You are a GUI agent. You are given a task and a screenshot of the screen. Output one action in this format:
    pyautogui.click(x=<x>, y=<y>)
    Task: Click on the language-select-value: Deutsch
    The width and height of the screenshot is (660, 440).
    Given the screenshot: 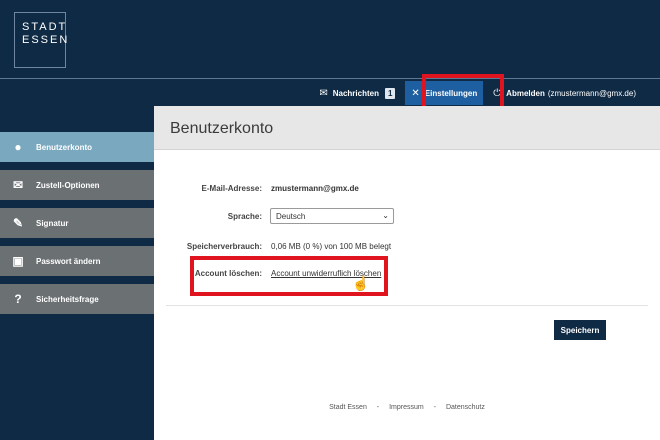 What is the action you would take?
    pyautogui.click(x=291, y=216)
    